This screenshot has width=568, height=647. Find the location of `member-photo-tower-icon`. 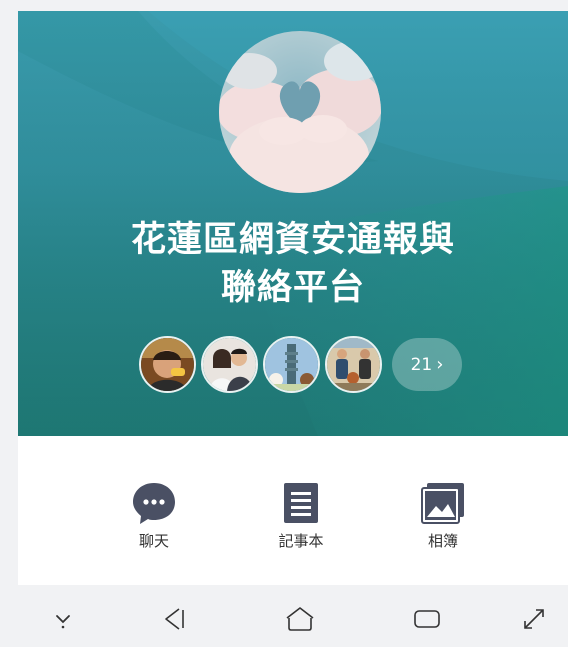

member-photo-tower-icon is located at coordinates (291, 364).